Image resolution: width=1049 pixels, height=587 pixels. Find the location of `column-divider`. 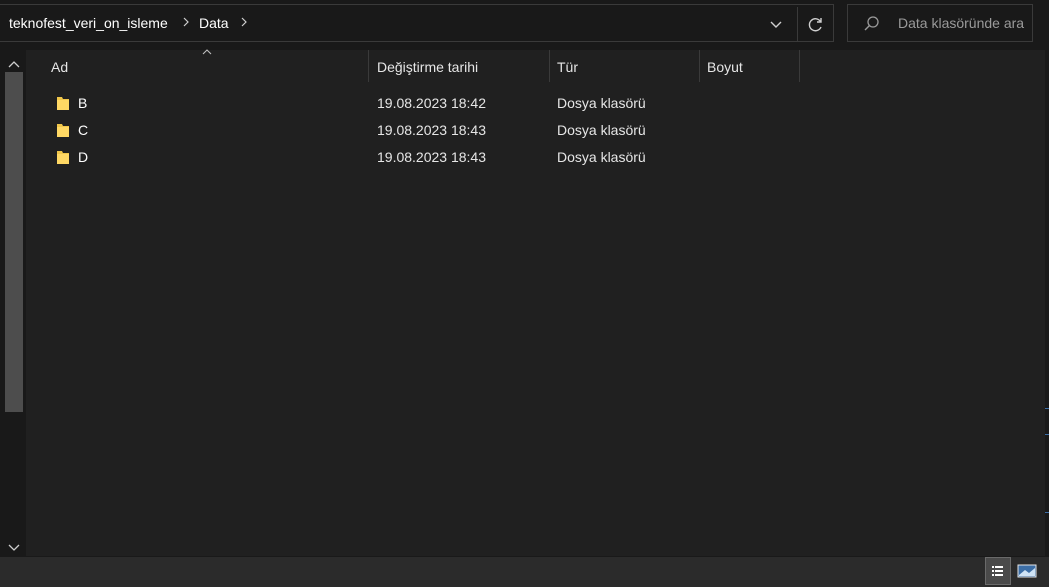

column-divider is located at coordinates (799, 66).